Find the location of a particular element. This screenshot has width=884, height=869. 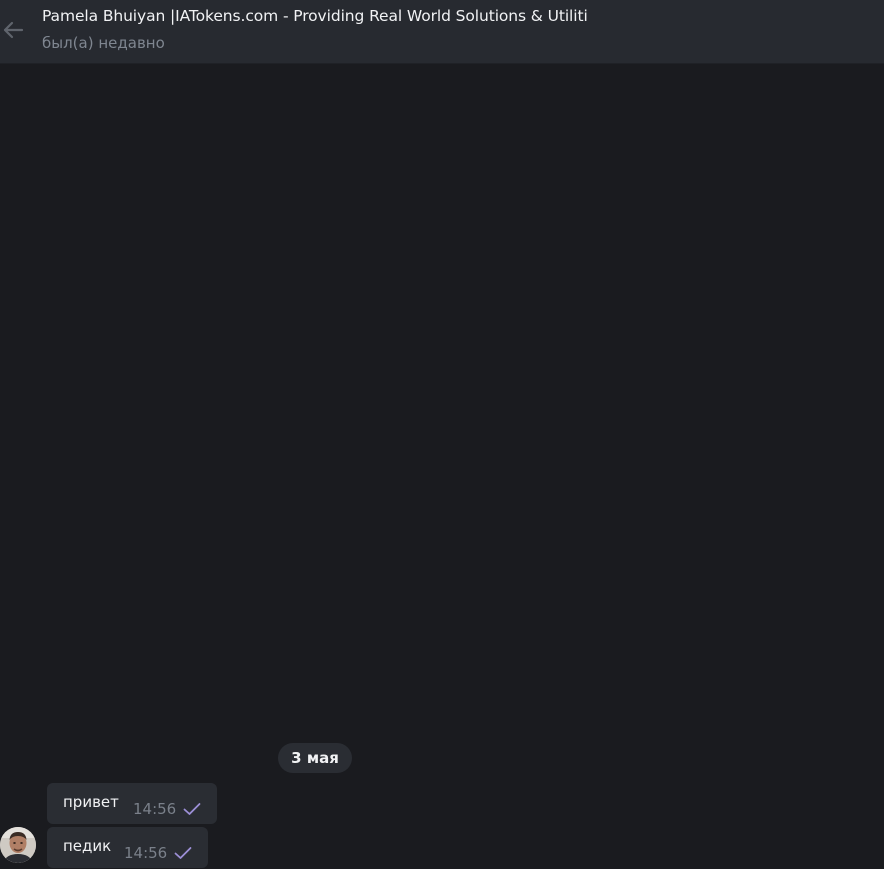

avatar is located at coordinates (18, 845).